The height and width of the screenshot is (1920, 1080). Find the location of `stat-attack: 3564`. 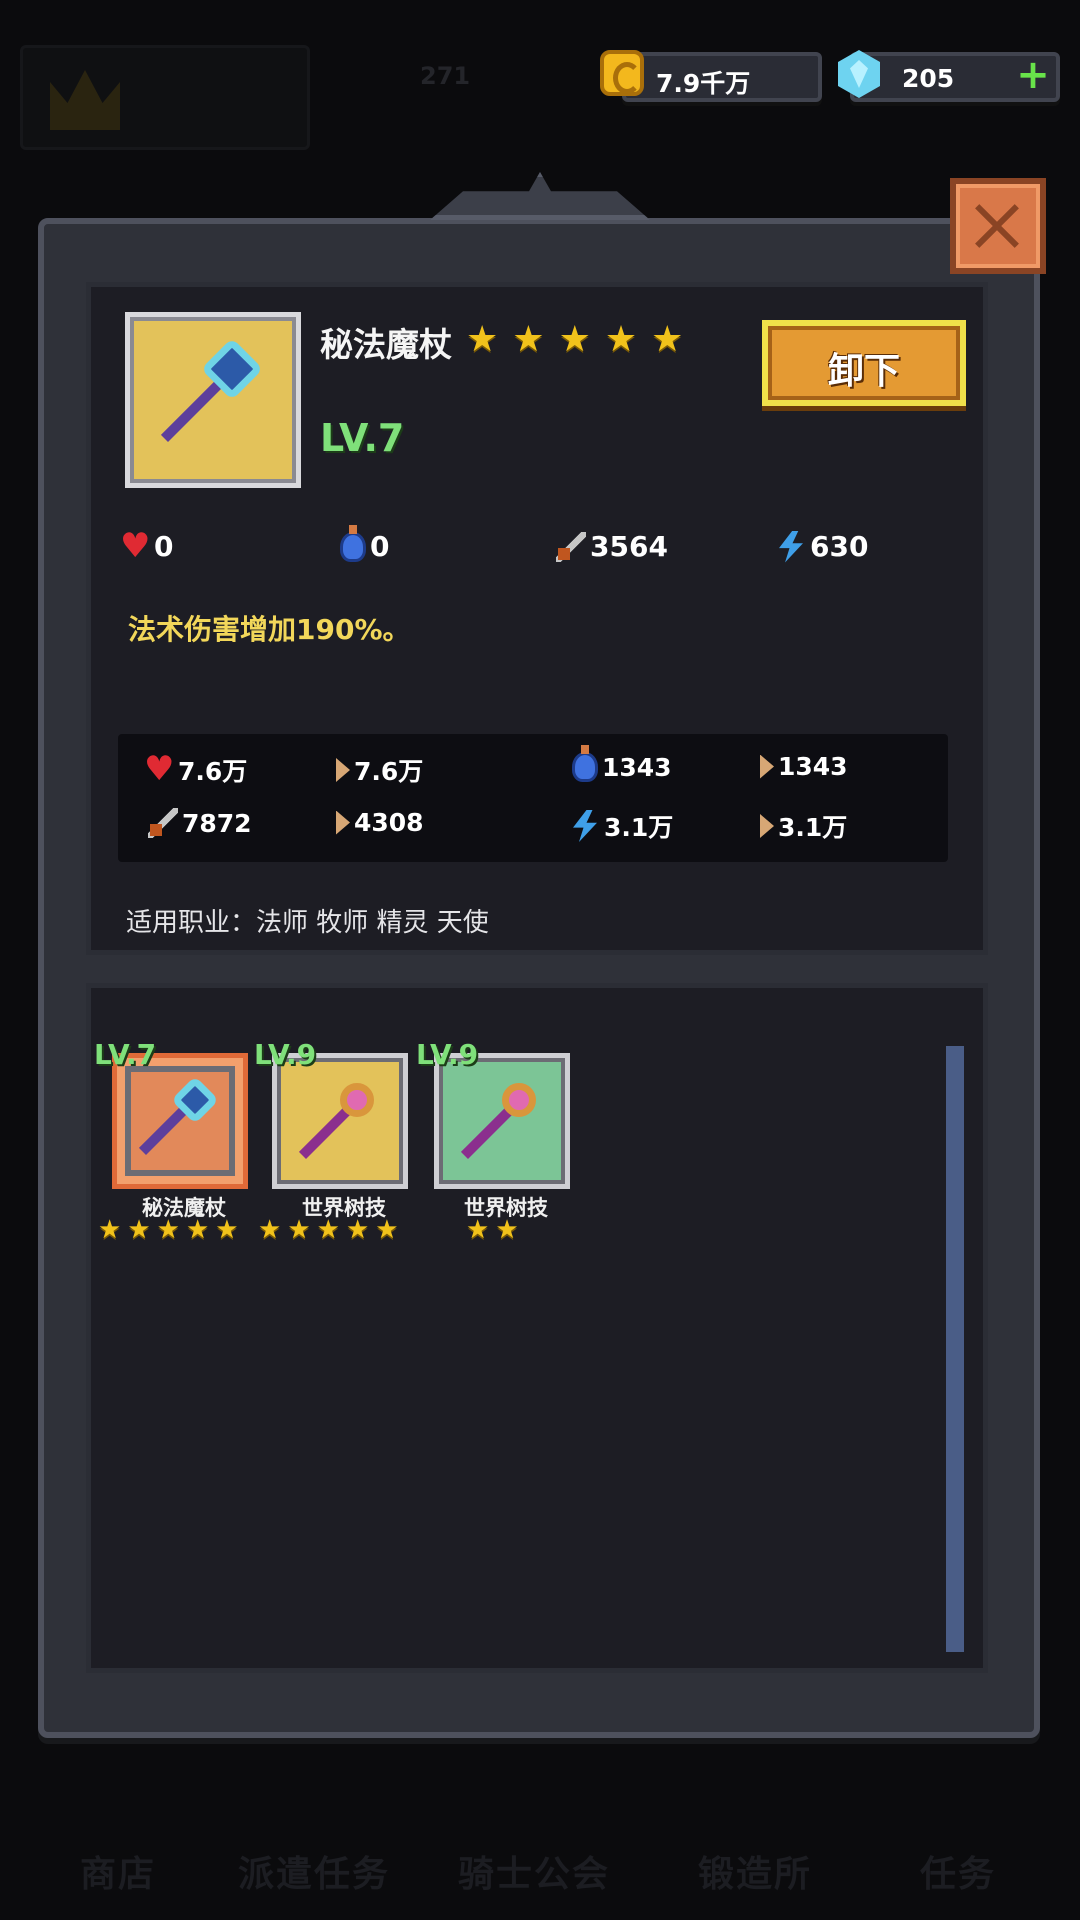

stat-attack: 3564 is located at coordinates (612, 546).